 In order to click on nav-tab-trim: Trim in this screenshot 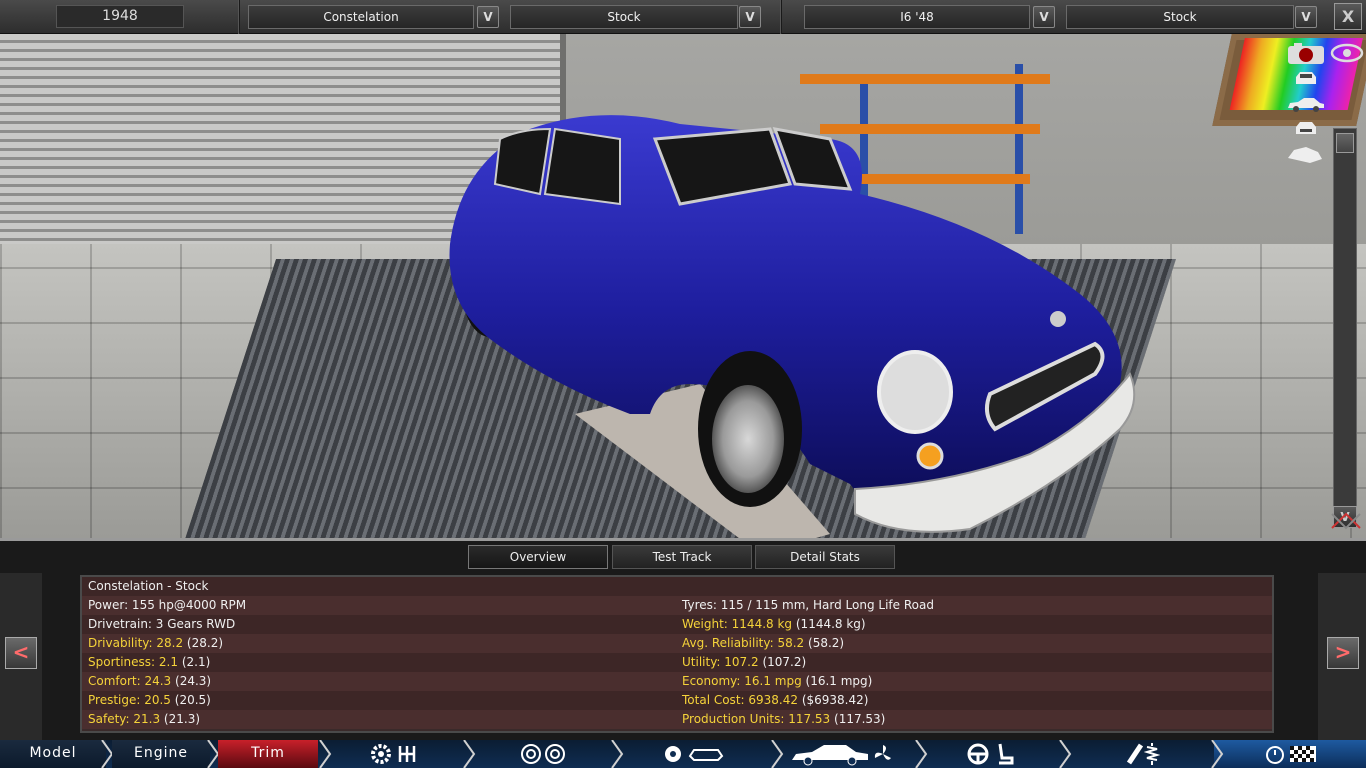, I will do `click(268, 754)`.